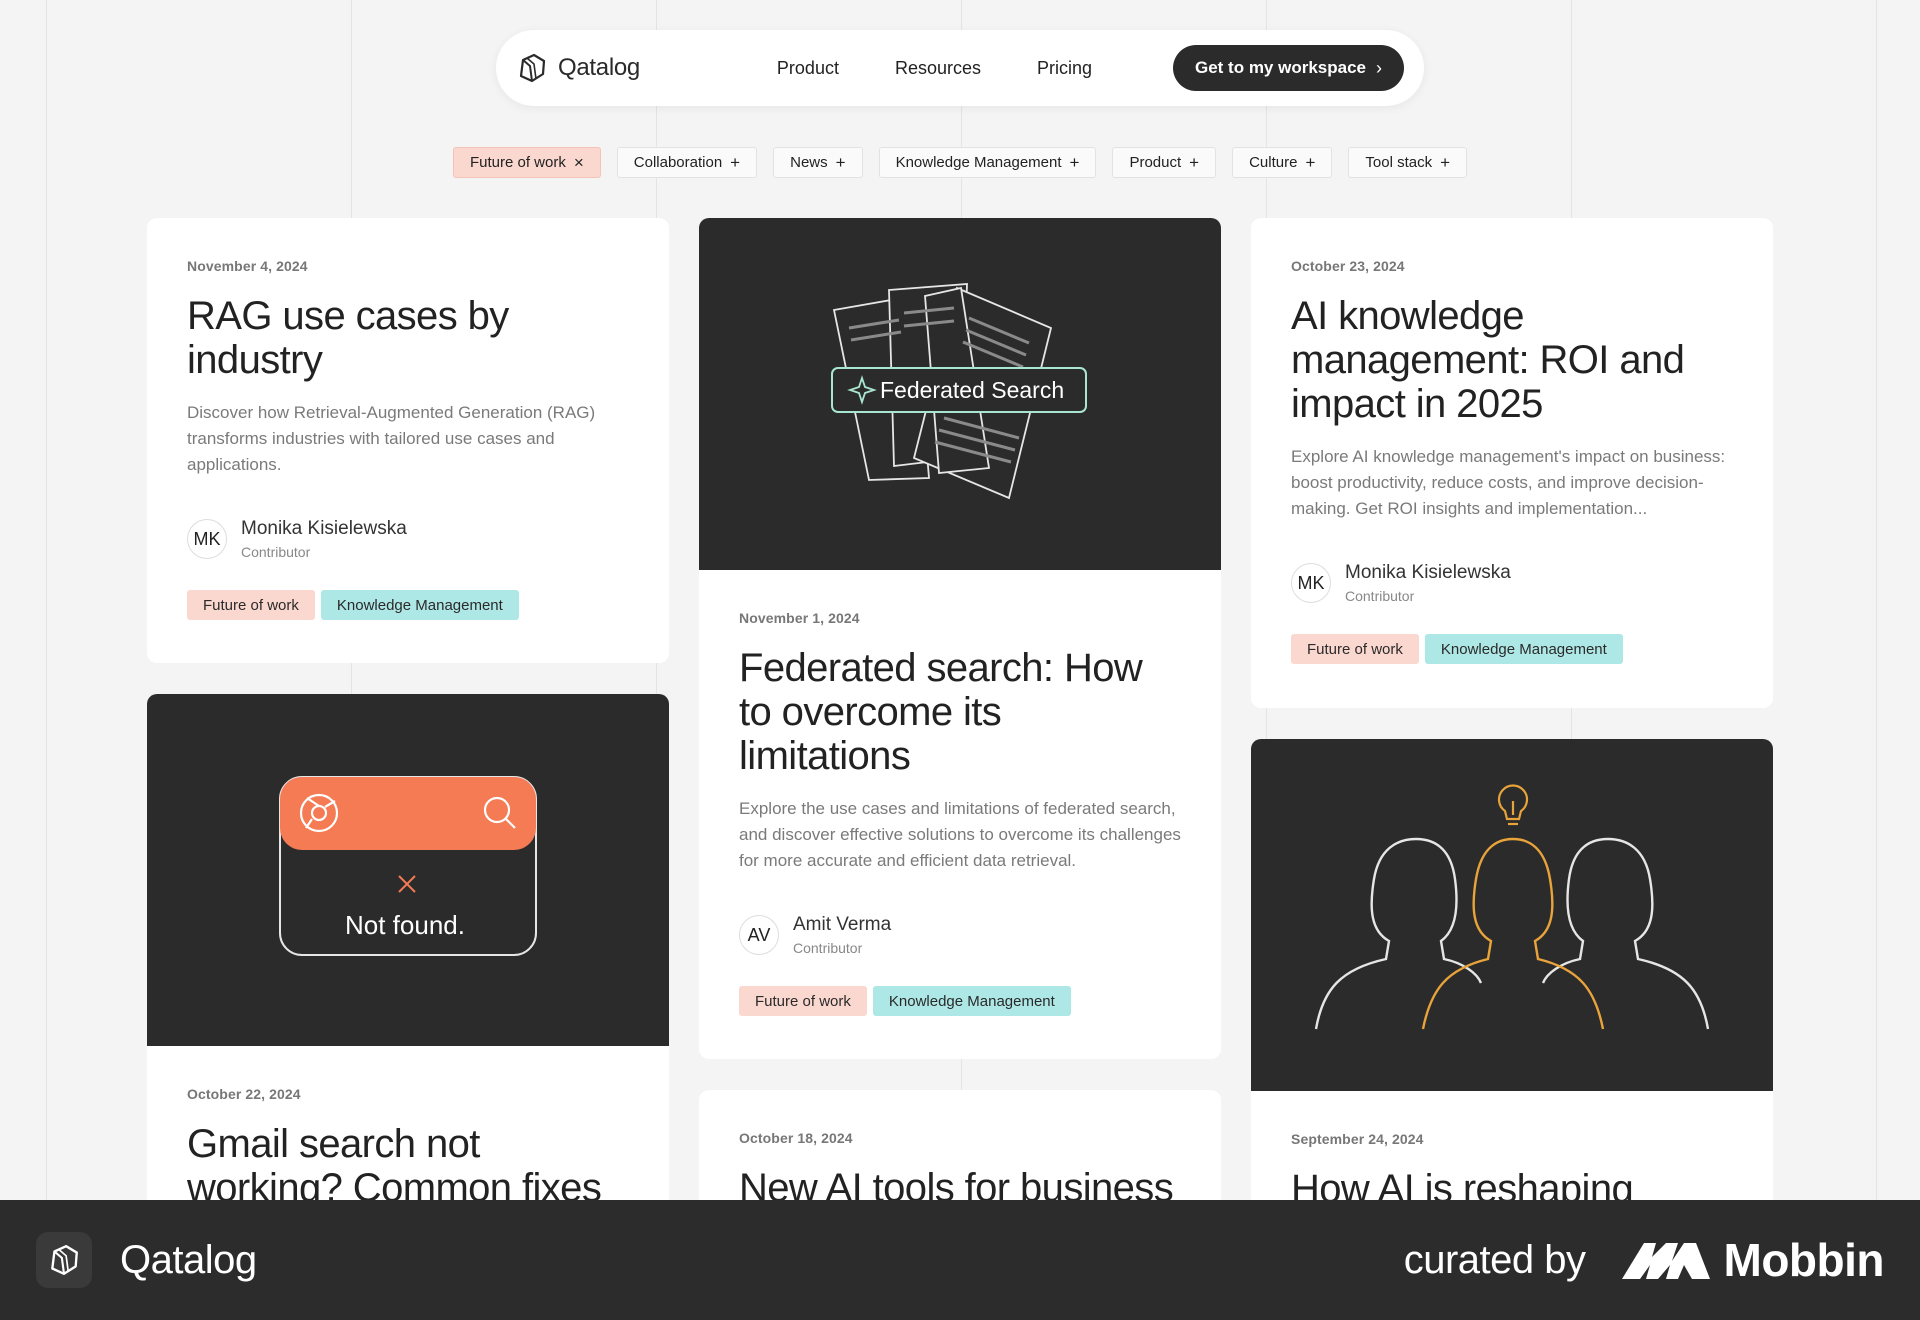 This screenshot has width=1920, height=1320. Describe the element at coordinates (1064, 68) in the screenshot. I see `nav-link-pricing: Pricing` at that location.